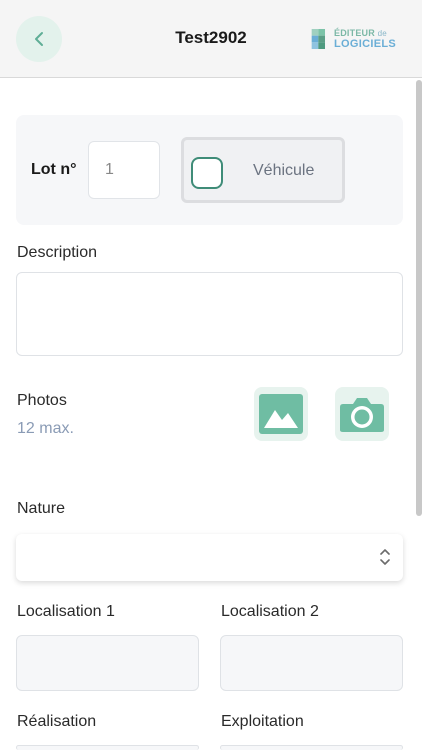  I want to click on app-header: Test2902 ÉDITEUR de LOGICIELS, so click(211, 39).